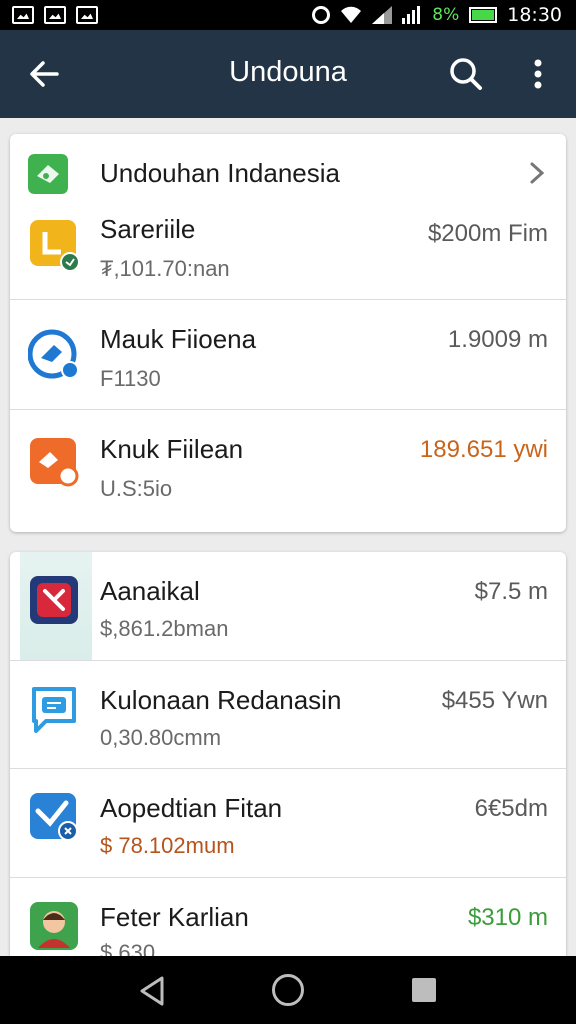  Describe the element at coordinates (54, 462) in the screenshot. I see `bird-app-icon` at that location.